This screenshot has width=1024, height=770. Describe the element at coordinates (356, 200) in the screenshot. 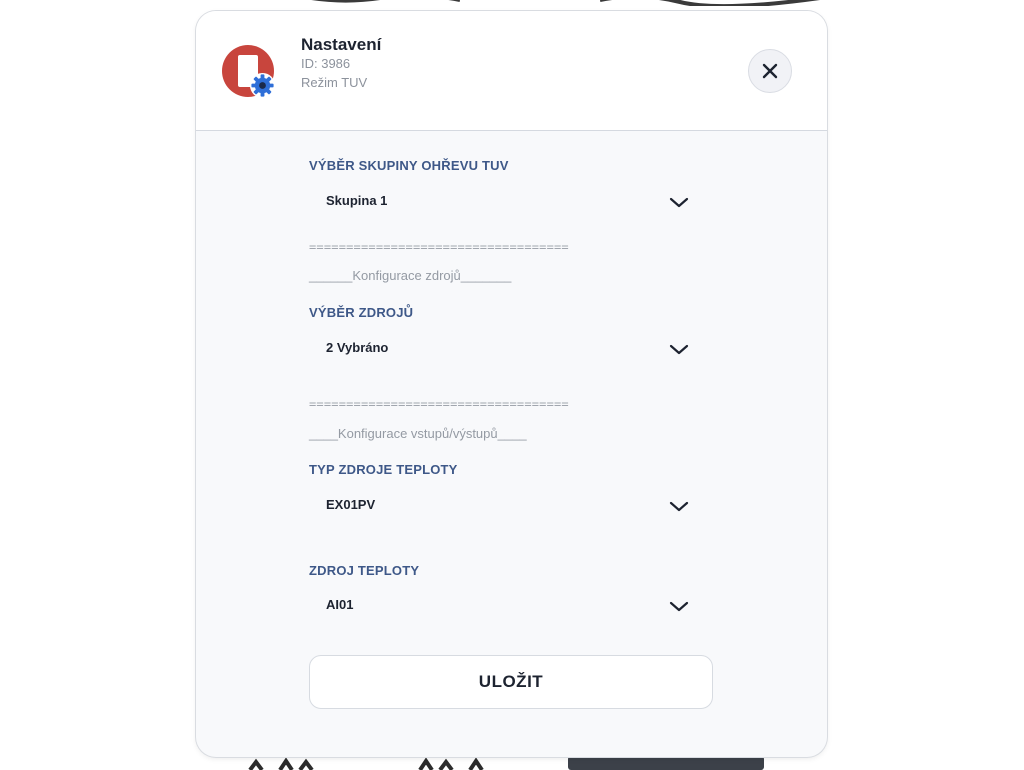

I see `heating-group-value: Skupina 1` at that location.